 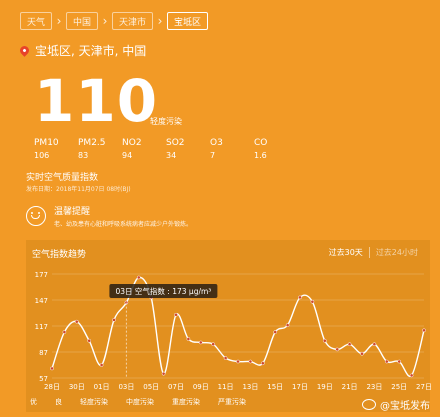 What do you see at coordinates (232, 402) in the screenshot?
I see `legend-severe: 严重污染` at bounding box center [232, 402].